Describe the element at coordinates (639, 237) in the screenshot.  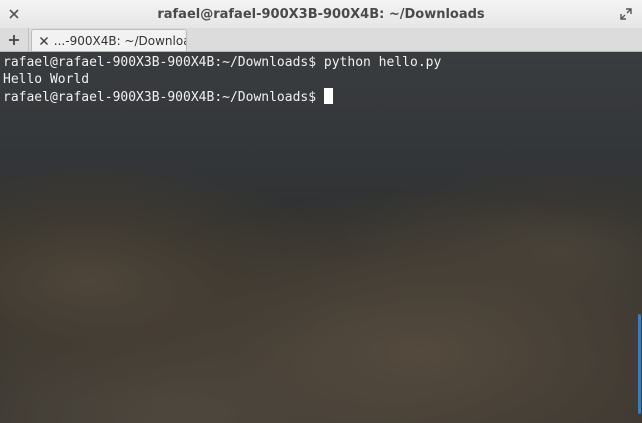
I see `scrollbar` at that location.